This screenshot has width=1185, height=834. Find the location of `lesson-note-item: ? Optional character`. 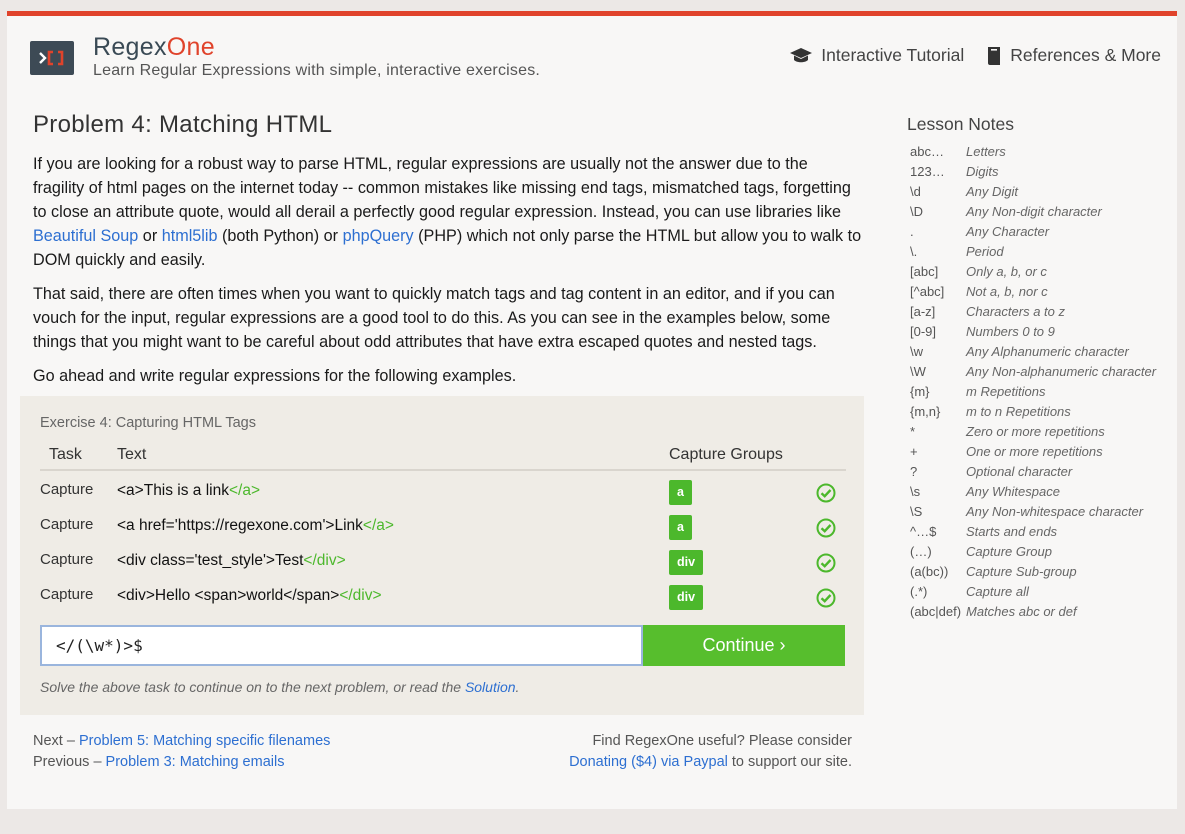

lesson-note-item: ? Optional character is located at coordinates (1037, 474).